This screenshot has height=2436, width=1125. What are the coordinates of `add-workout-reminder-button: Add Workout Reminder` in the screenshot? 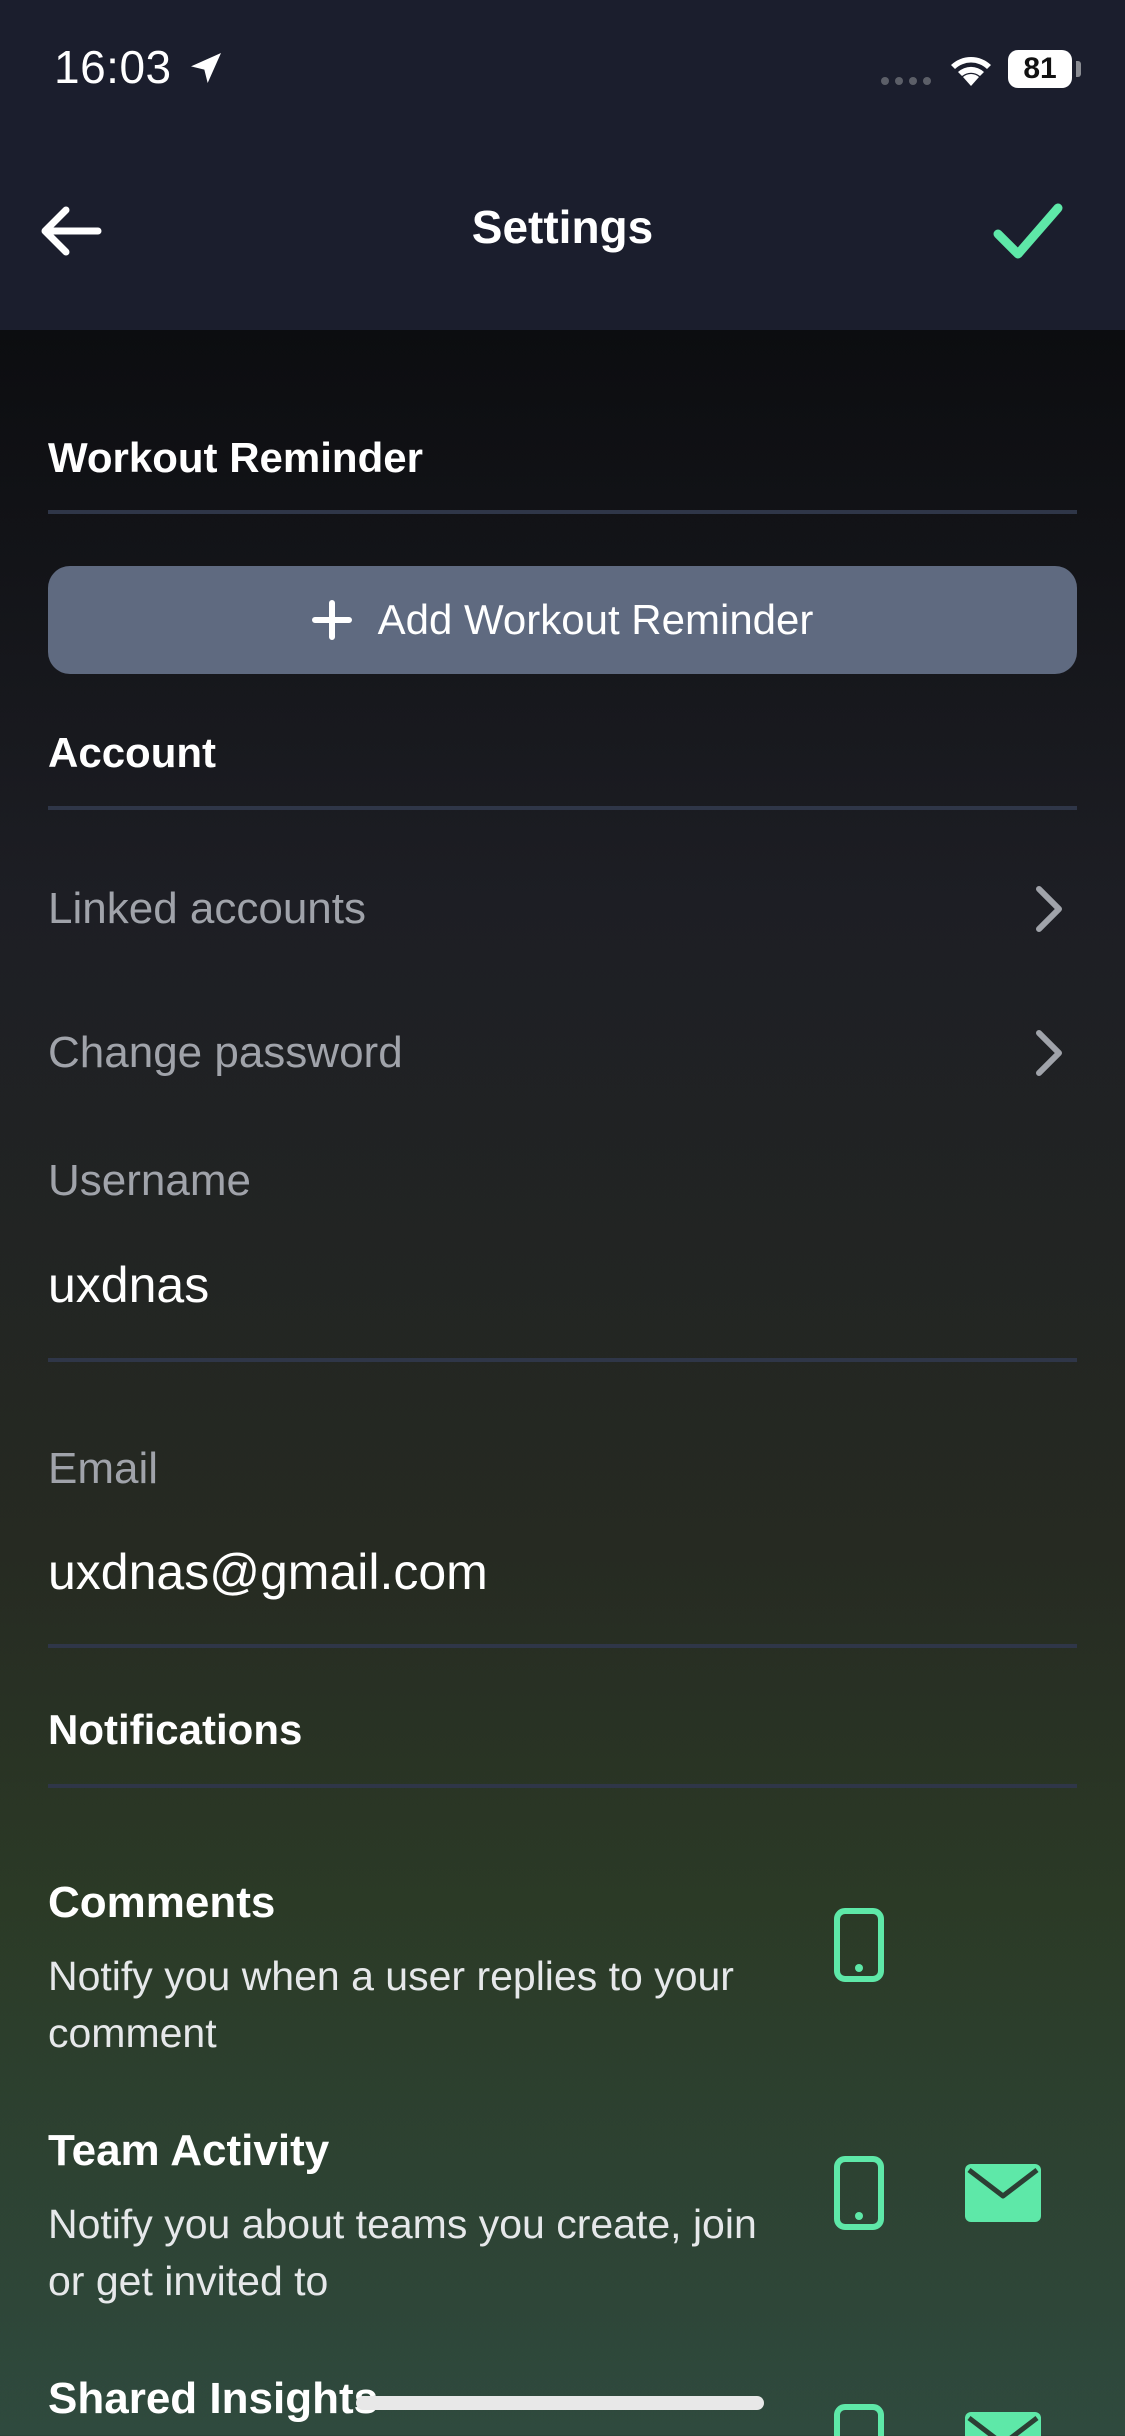 It's located at (562, 620).